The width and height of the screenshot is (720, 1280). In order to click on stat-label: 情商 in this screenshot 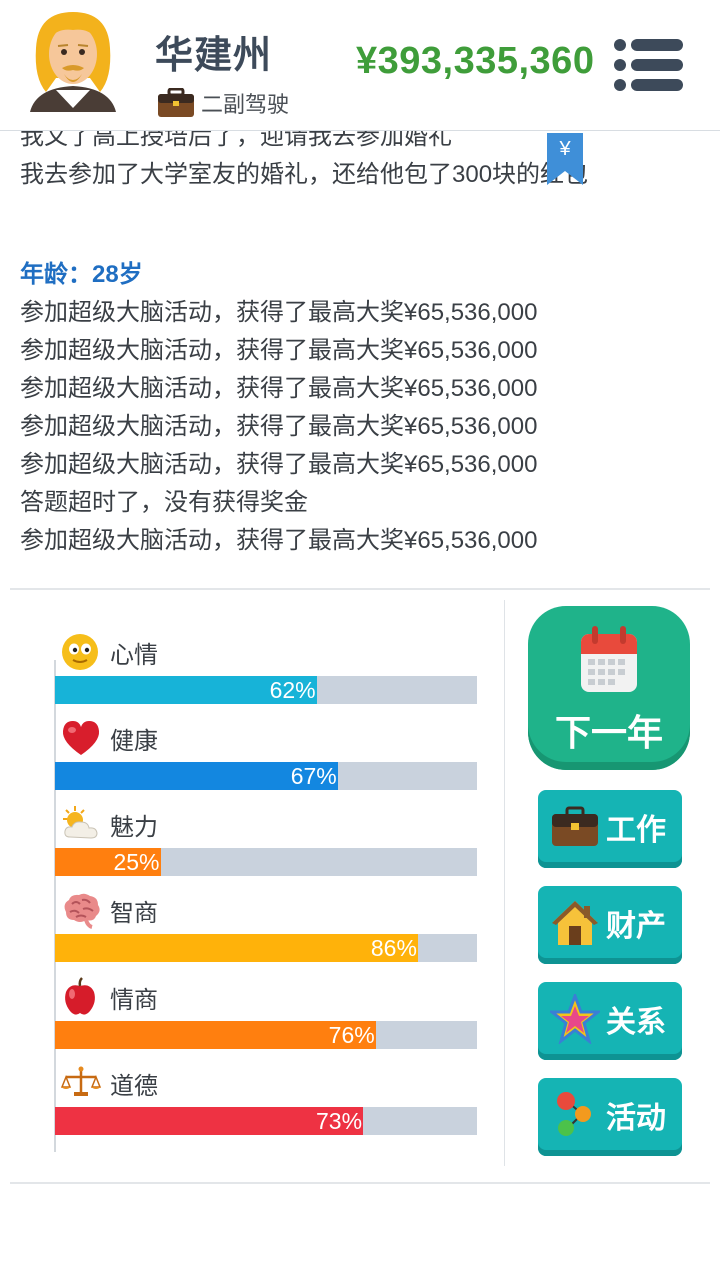, I will do `click(134, 1000)`.